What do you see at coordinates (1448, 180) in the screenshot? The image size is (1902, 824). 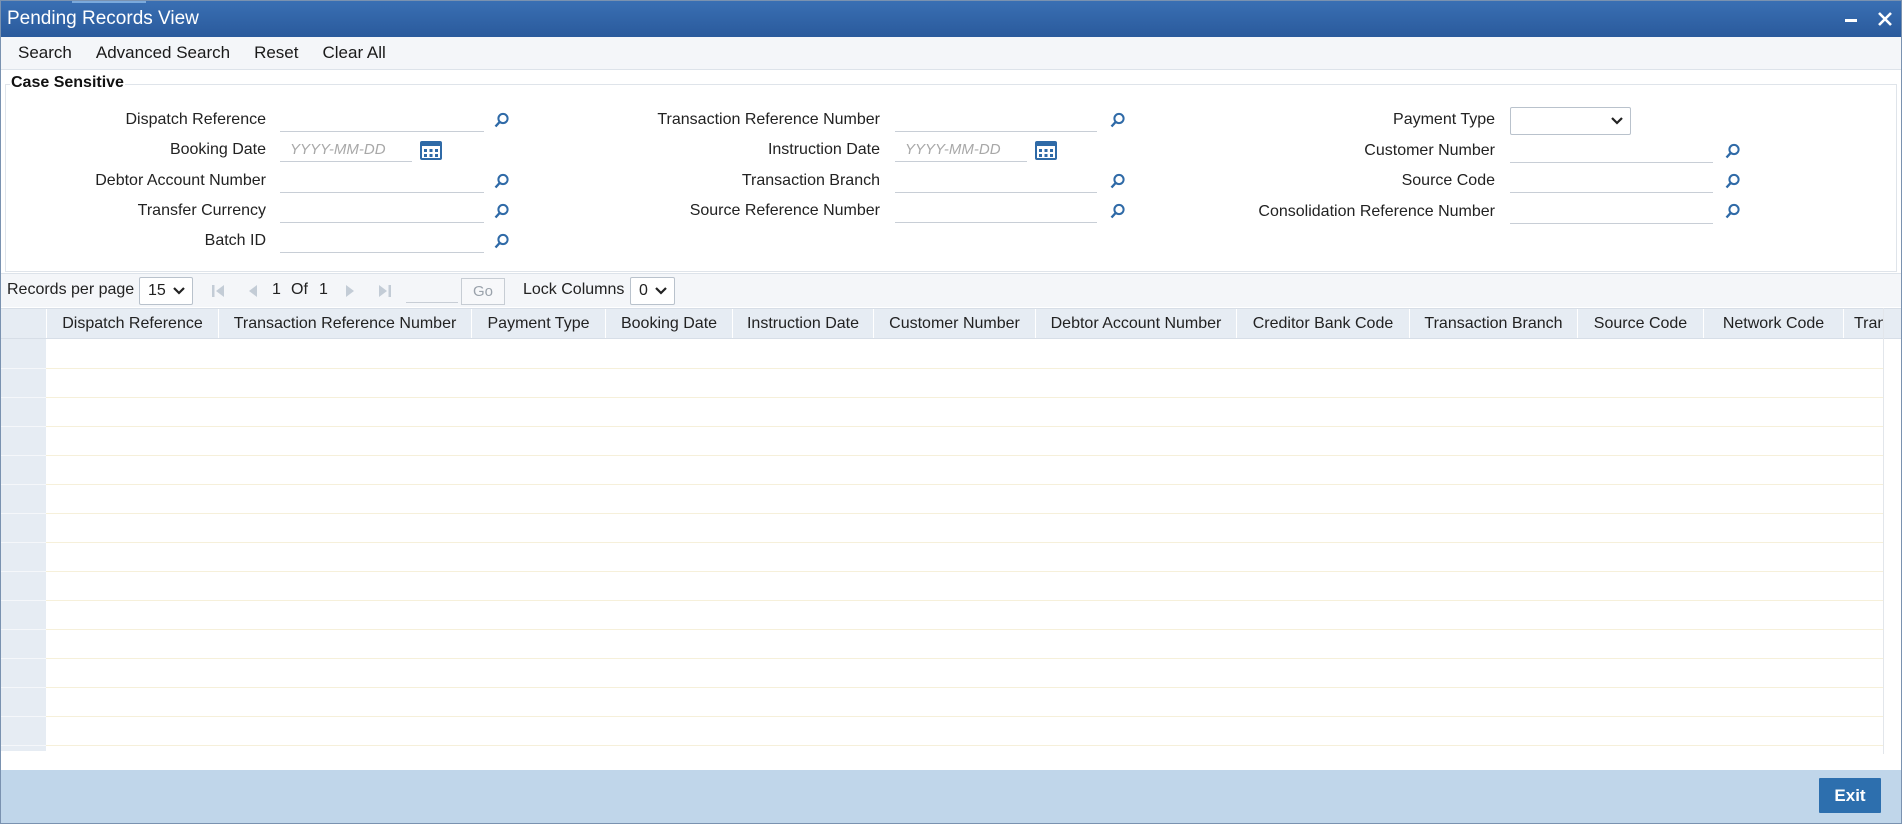 I see `source-code-label: Source Code` at bounding box center [1448, 180].